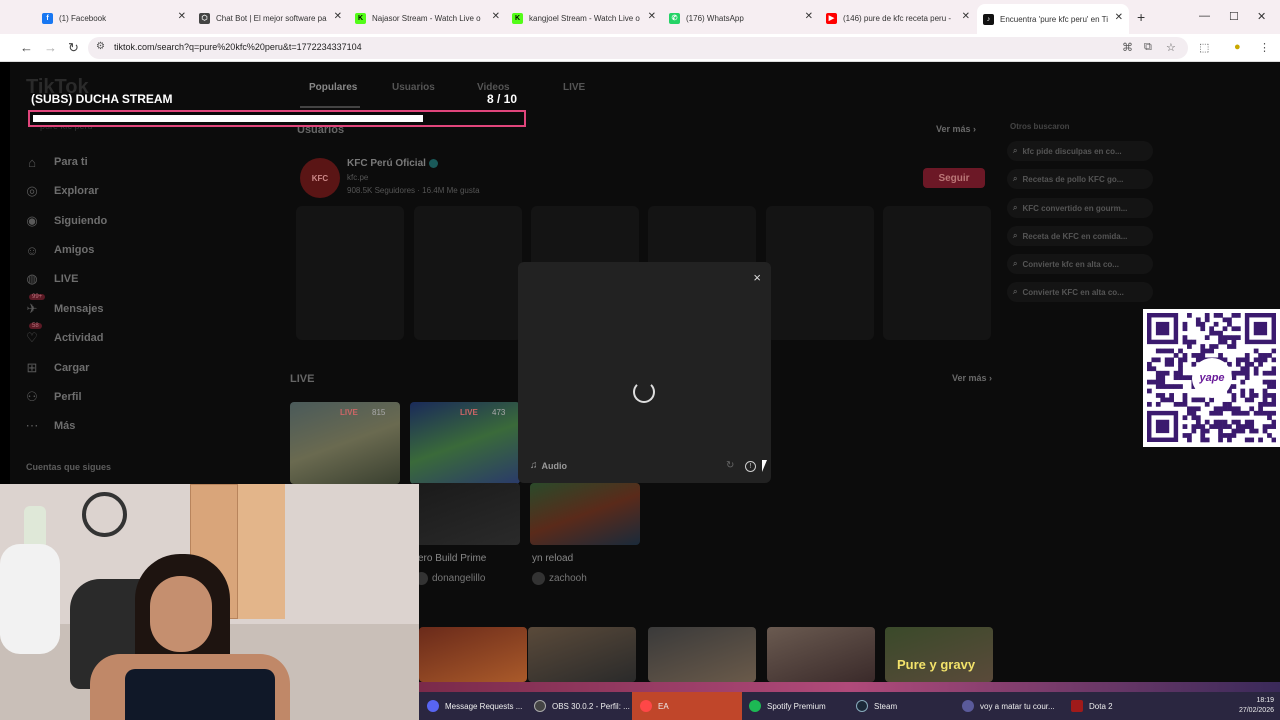  Describe the element at coordinates (124, 368) in the screenshot. I see `sidebar-item-cargar: ⊞ Cargar` at that location.